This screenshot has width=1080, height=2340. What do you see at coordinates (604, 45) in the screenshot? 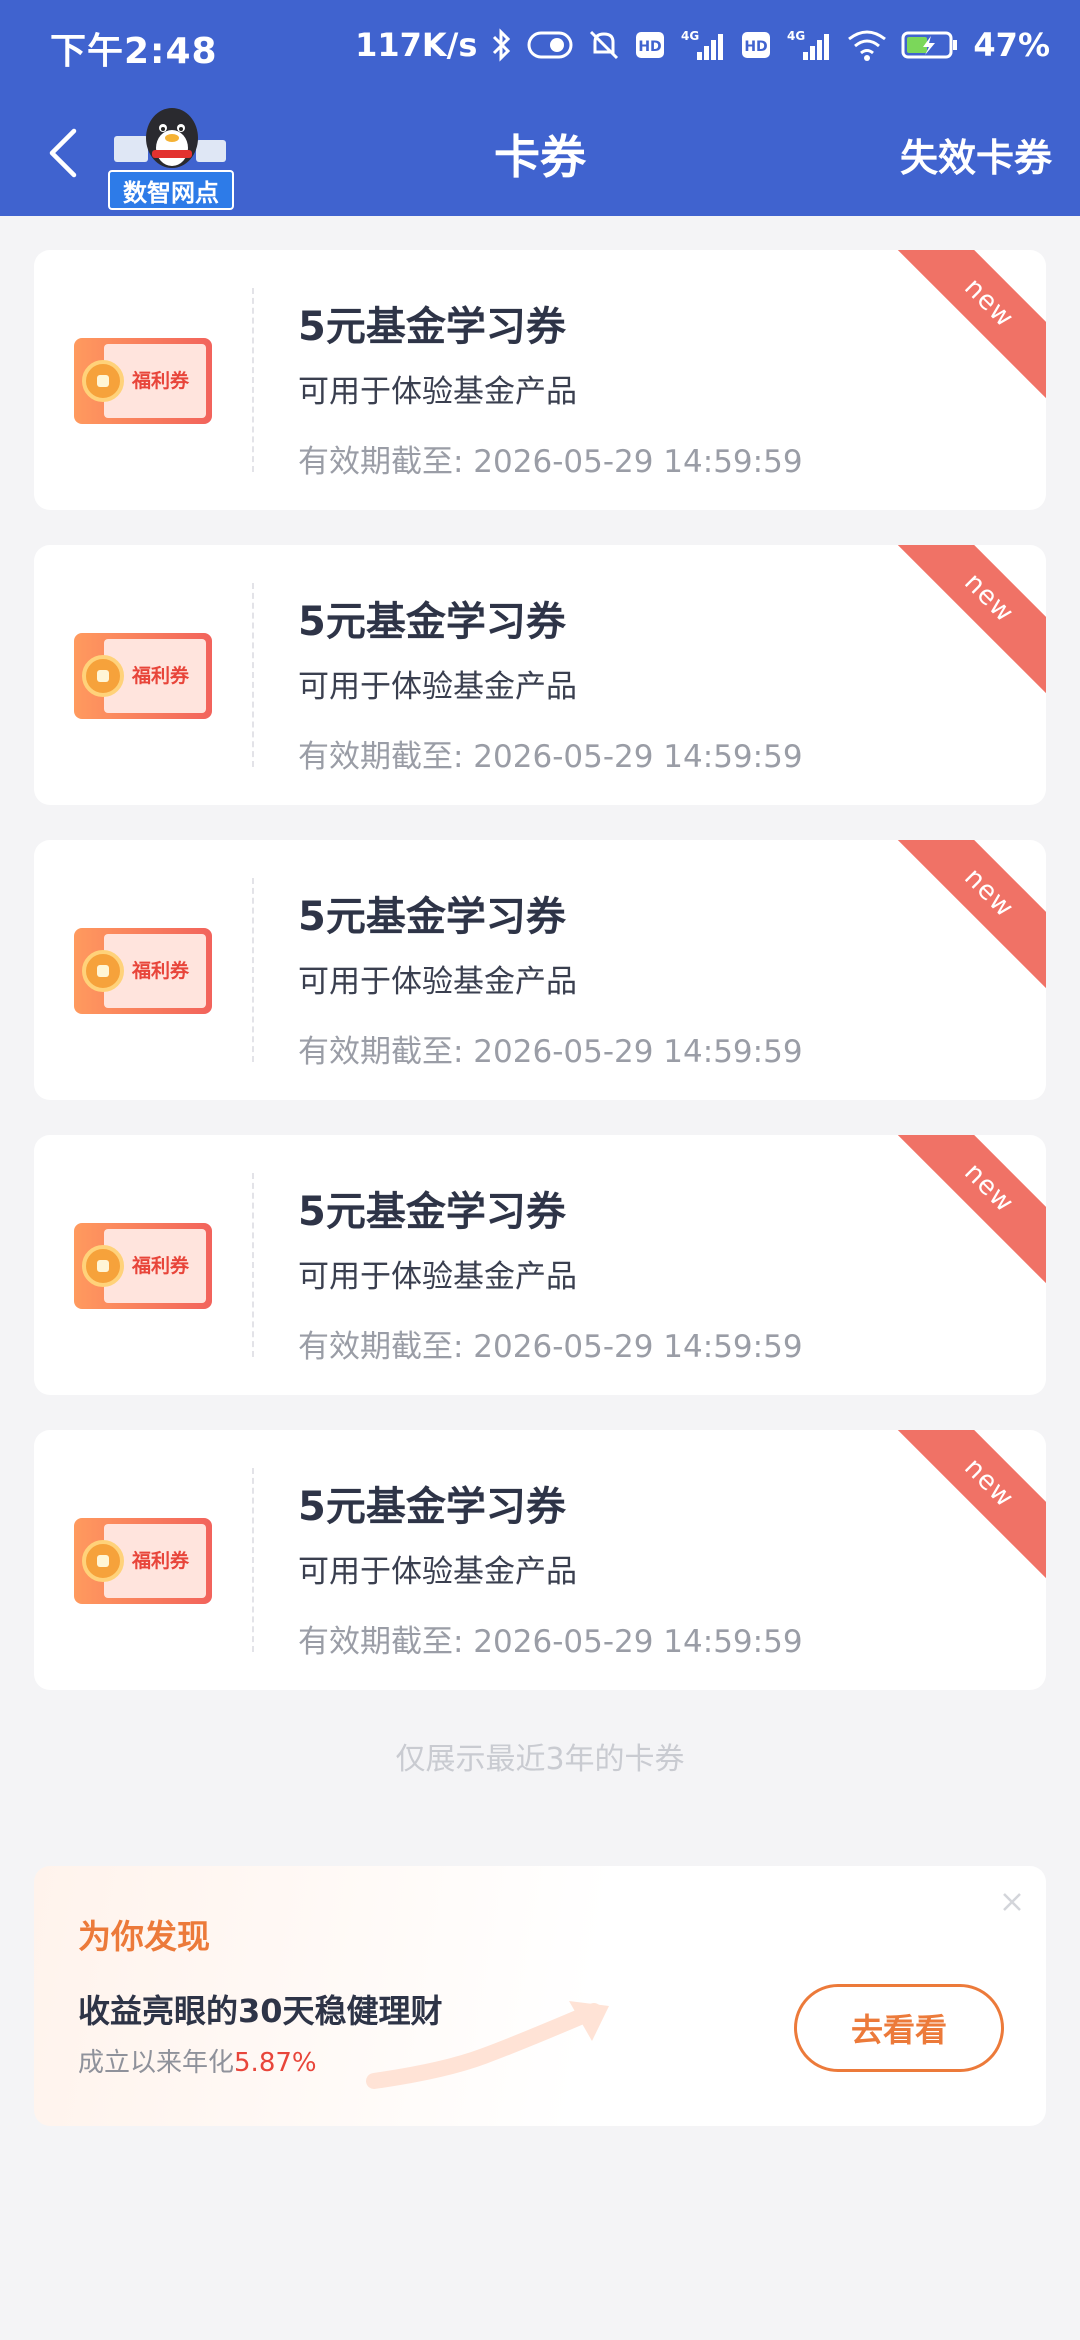
I see `mute-icon` at bounding box center [604, 45].